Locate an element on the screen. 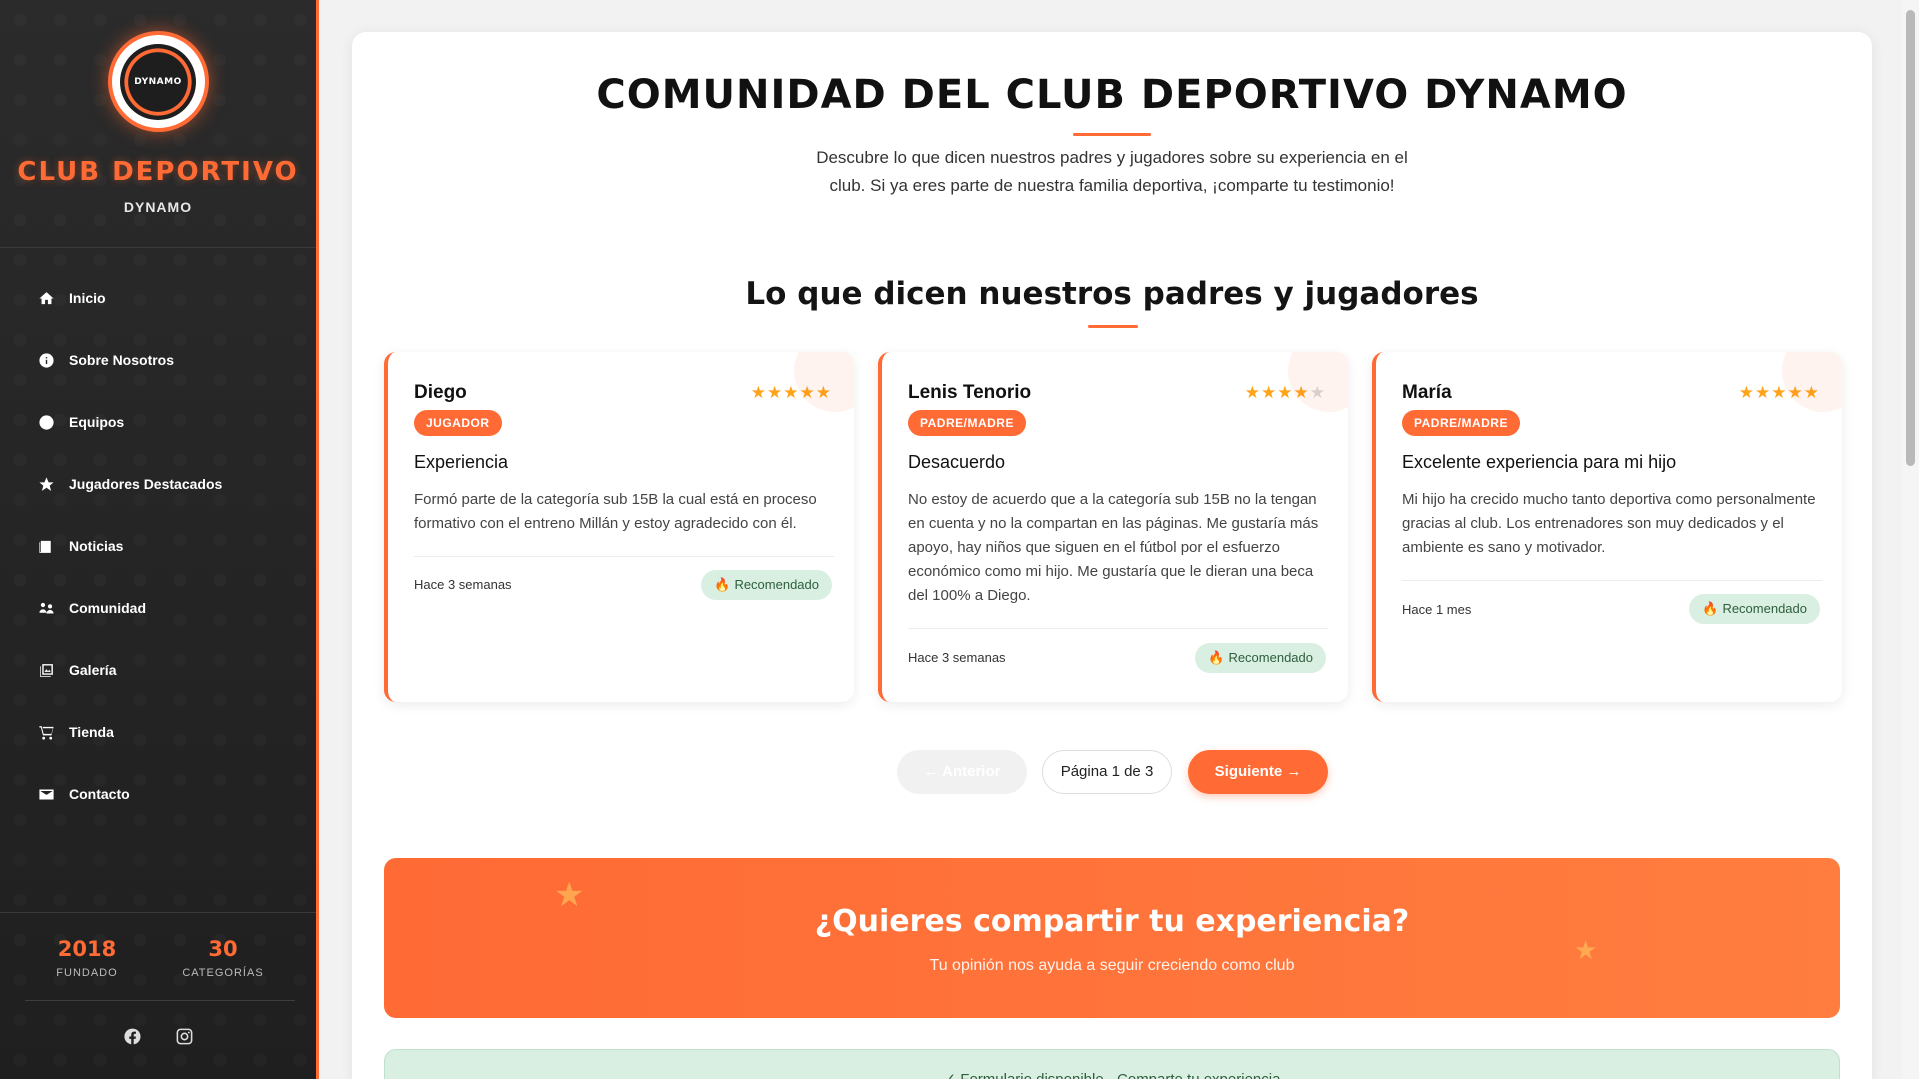  brand: DYNAMO CLUB DEPORTIVO DYNAMO is located at coordinates (158, 124).